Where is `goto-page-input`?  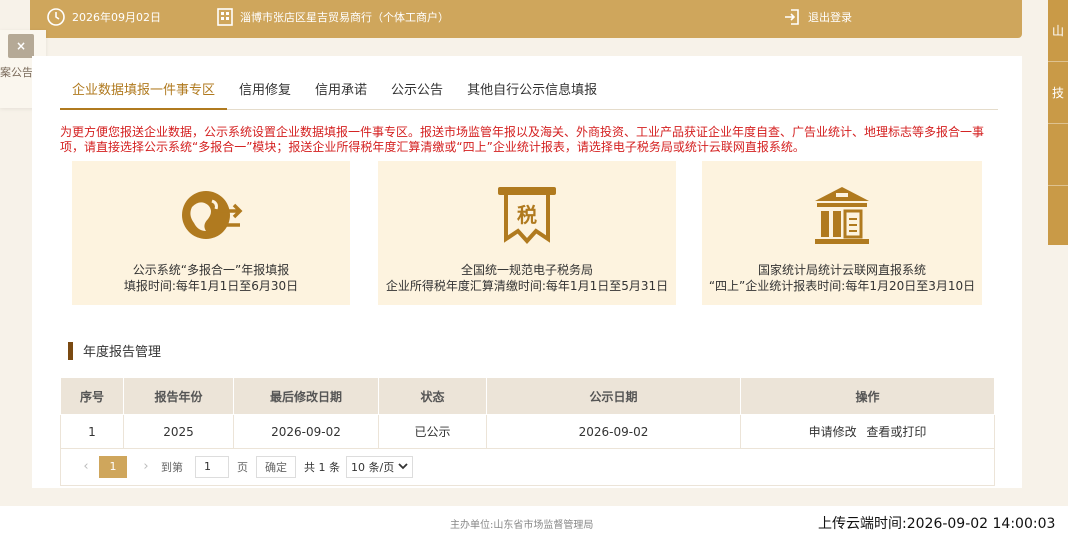 goto-page-input is located at coordinates (212, 466).